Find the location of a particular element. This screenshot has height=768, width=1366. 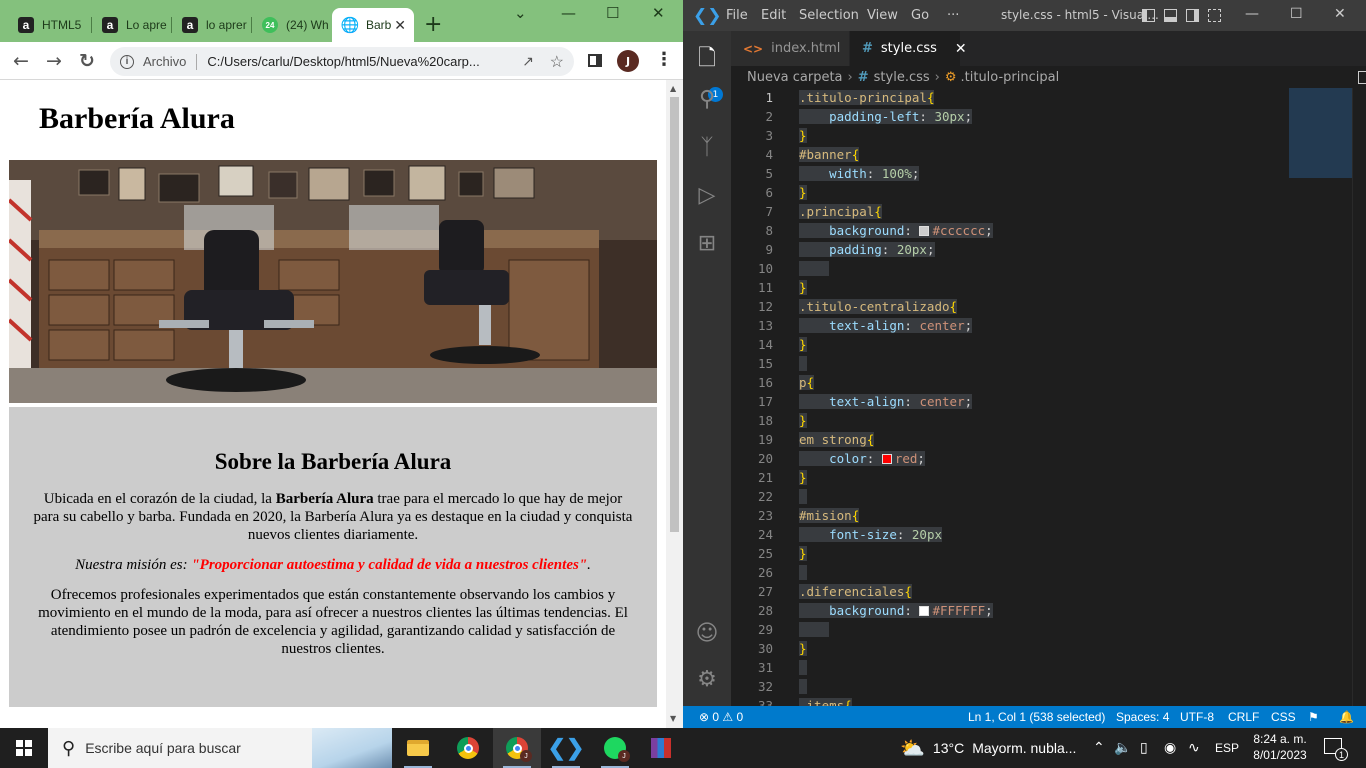

run-debug-icon: ▷ is located at coordinates (707, 195).